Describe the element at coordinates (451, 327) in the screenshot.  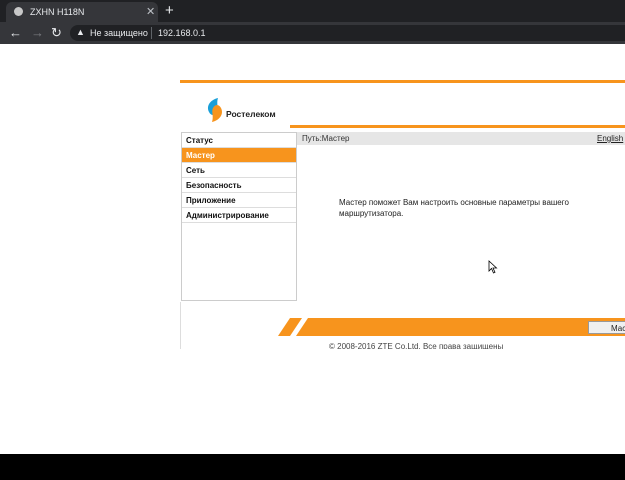
I see `footer-stripe` at that location.